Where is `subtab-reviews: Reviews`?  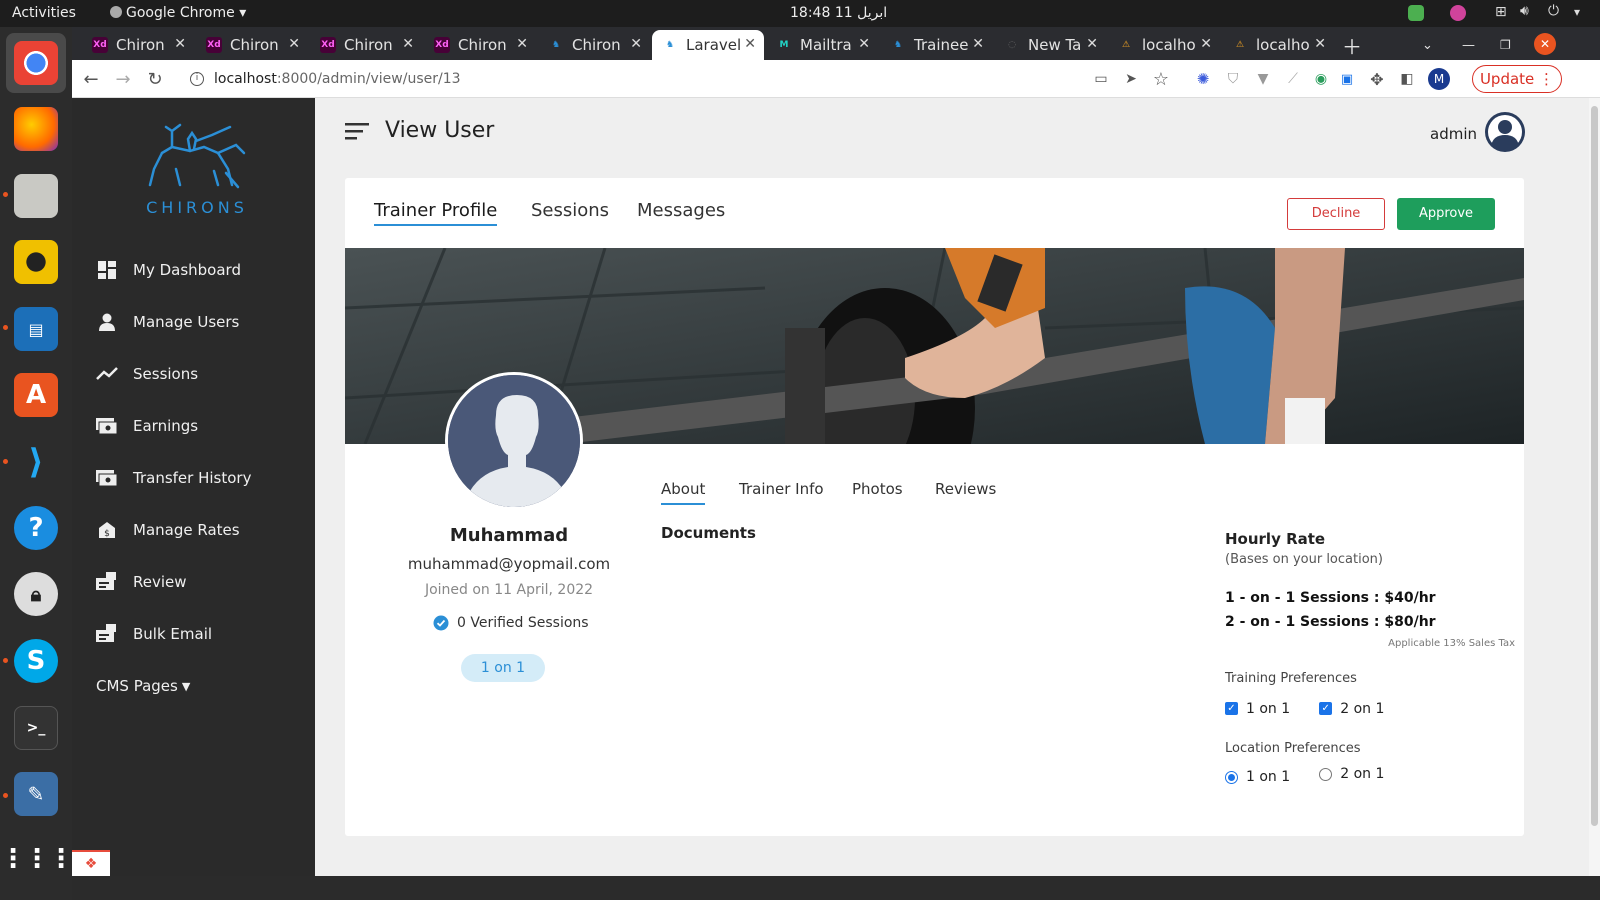
subtab-reviews: Reviews is located at coordinates (965, 489).